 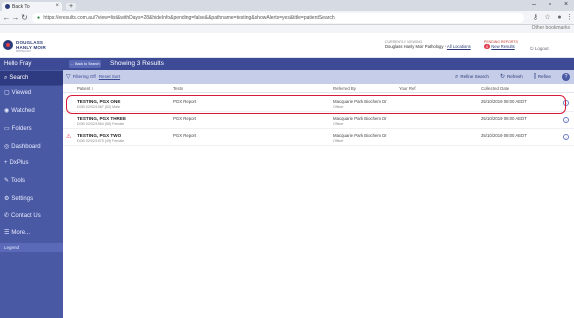 I want to click on watched-icon: ◉, so click(x=7, y=111).